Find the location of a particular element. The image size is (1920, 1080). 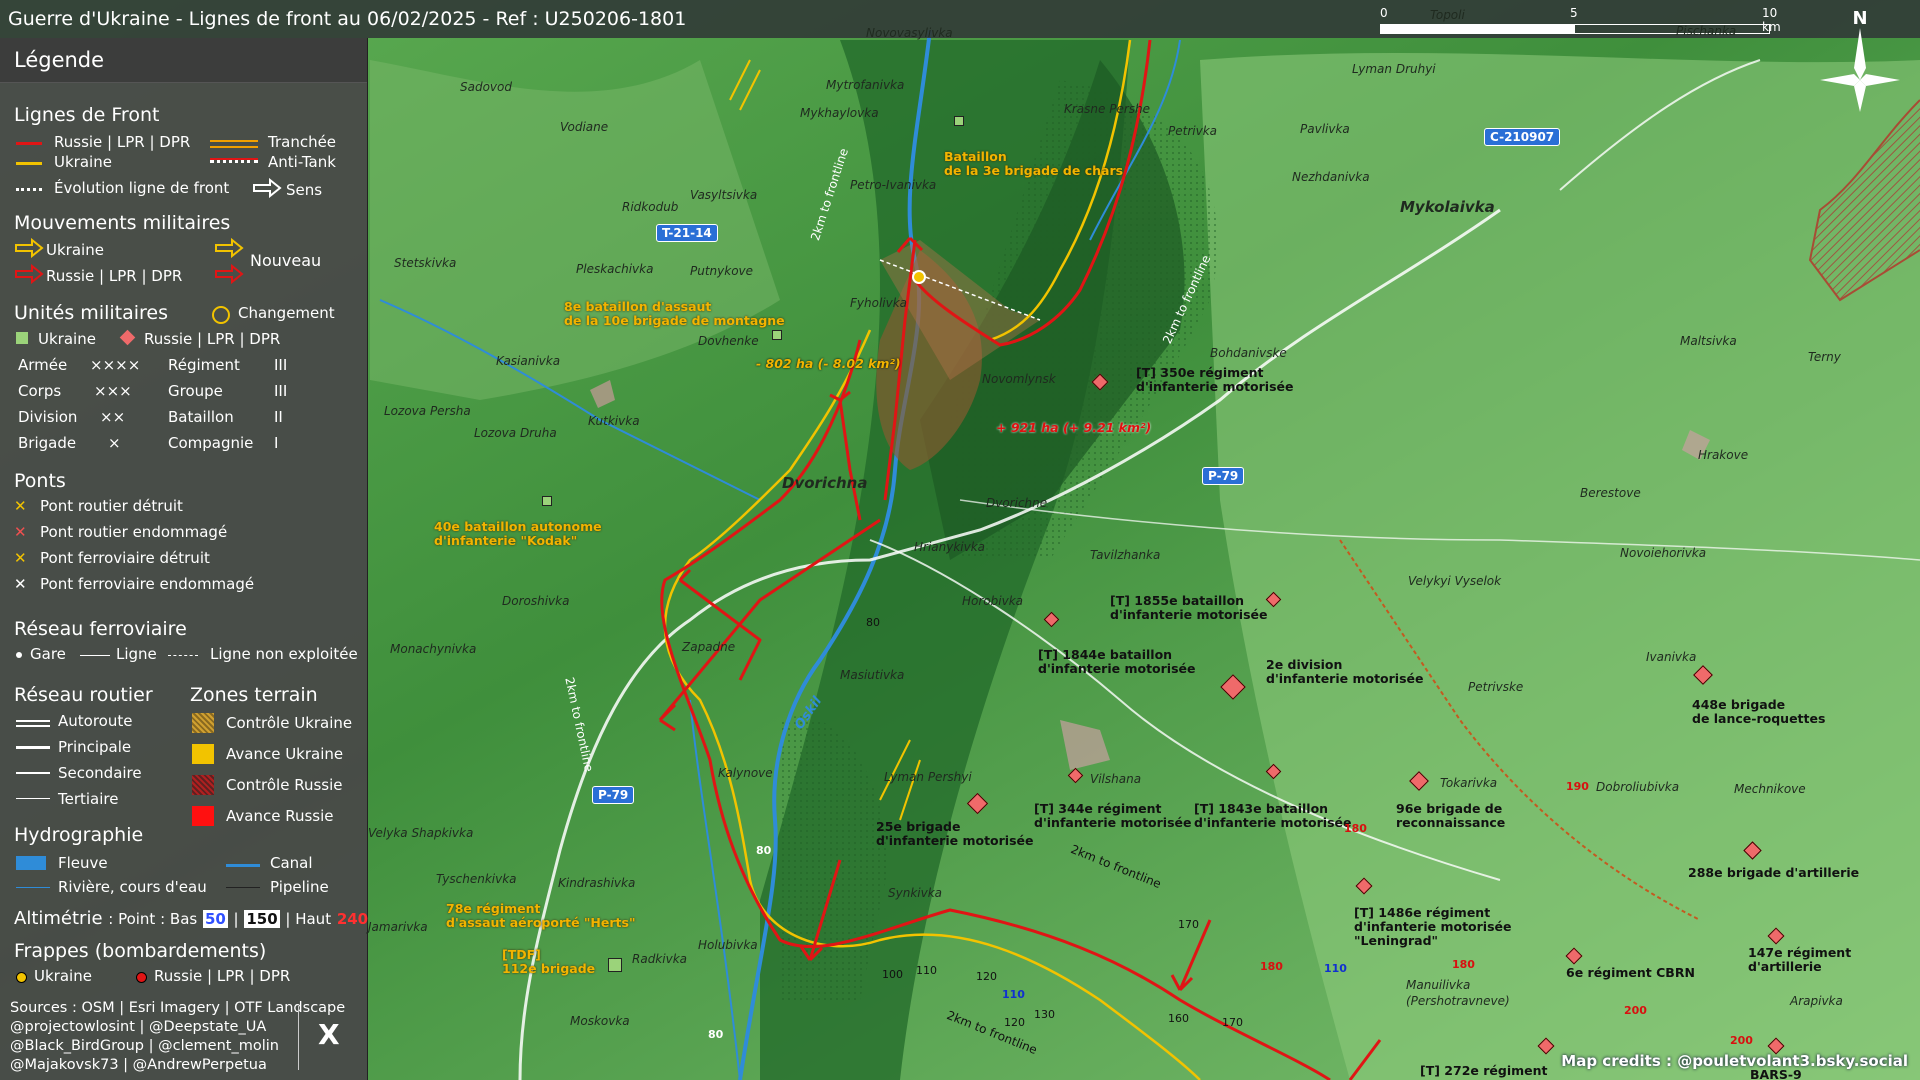

legend-zone-4: Avance Russie is located at coordinates (280, 816).